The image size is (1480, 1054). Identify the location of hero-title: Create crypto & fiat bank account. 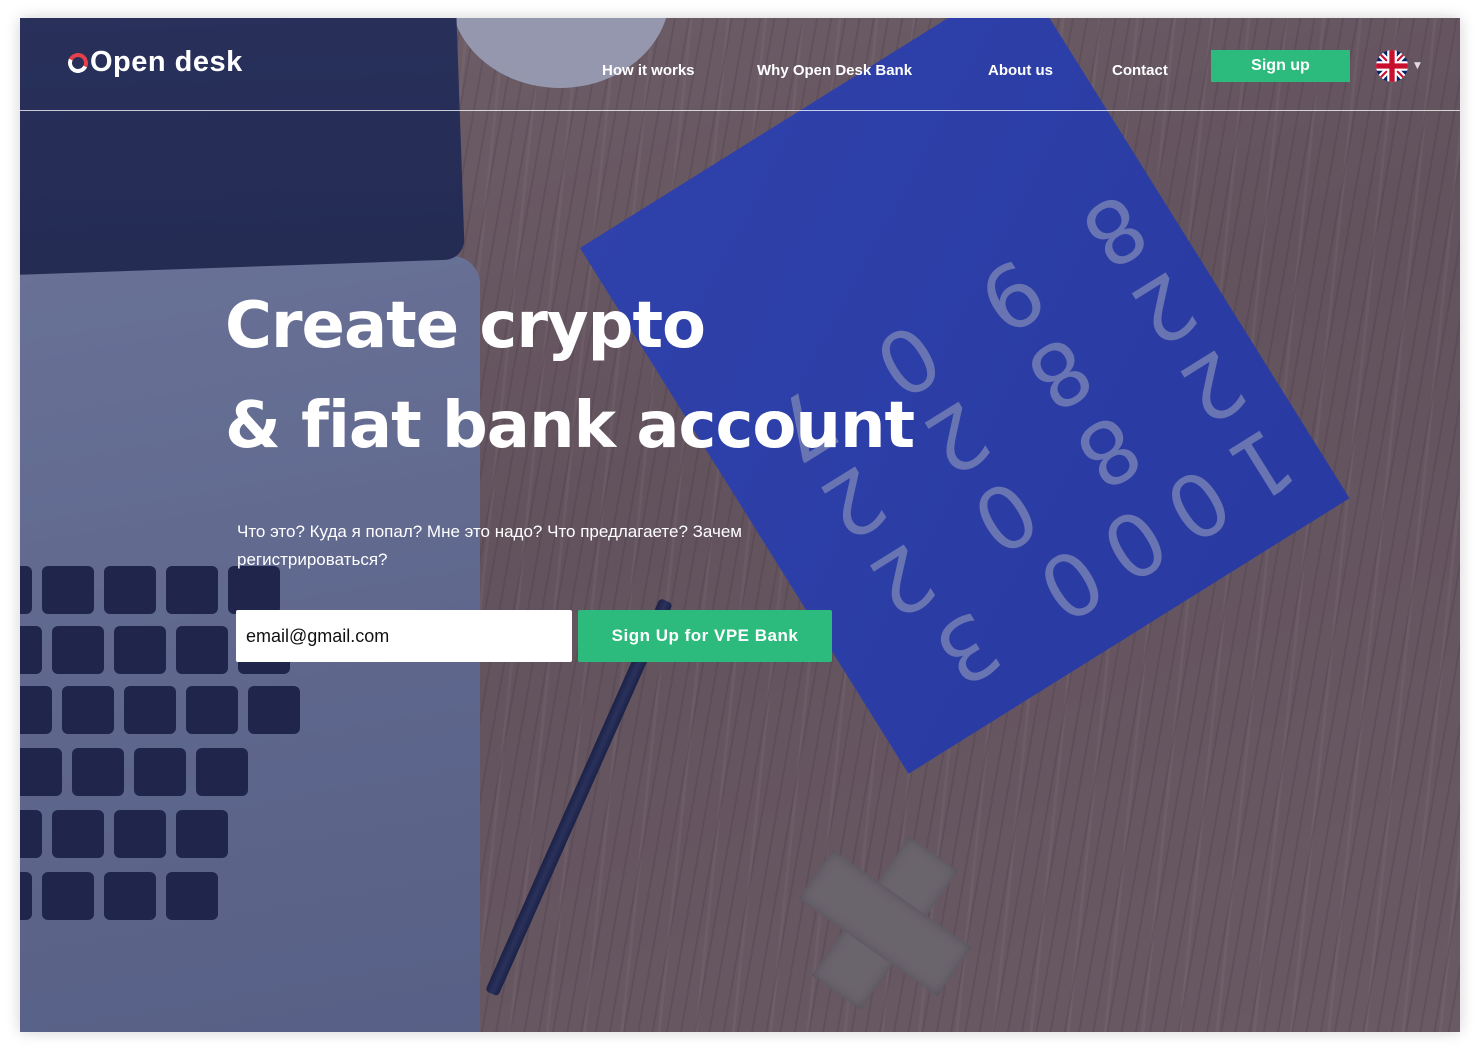
(570, 376).